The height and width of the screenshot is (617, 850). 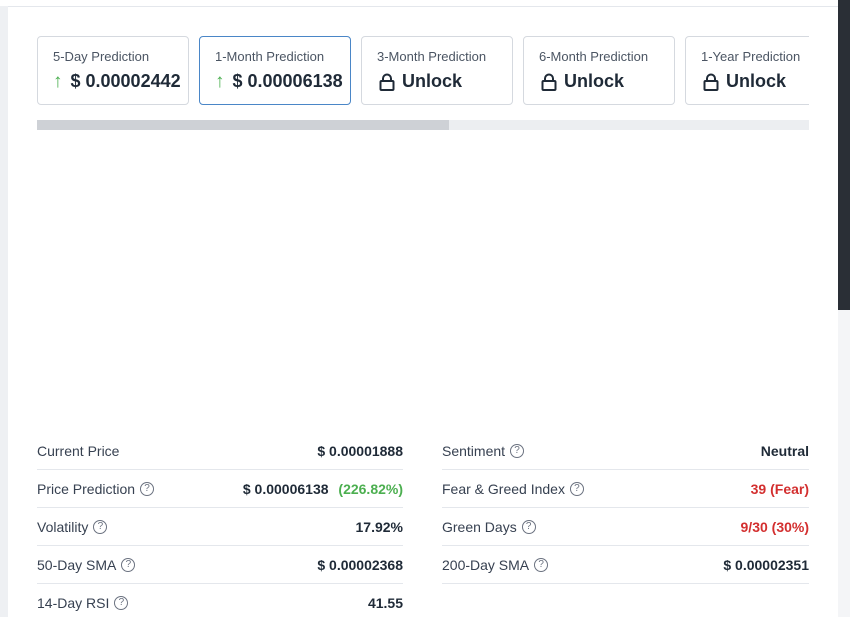 I want to click on stat-value: 41.55, so click(x=385, y=603).